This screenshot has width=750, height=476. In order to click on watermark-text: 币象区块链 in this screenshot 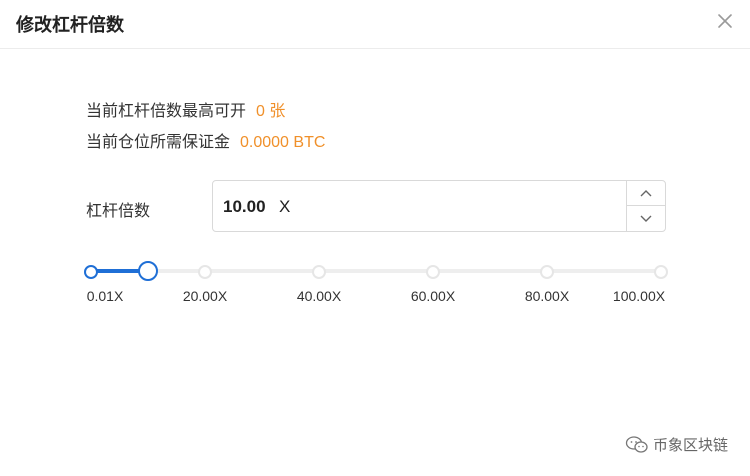, I will do `click(690, 445)`.